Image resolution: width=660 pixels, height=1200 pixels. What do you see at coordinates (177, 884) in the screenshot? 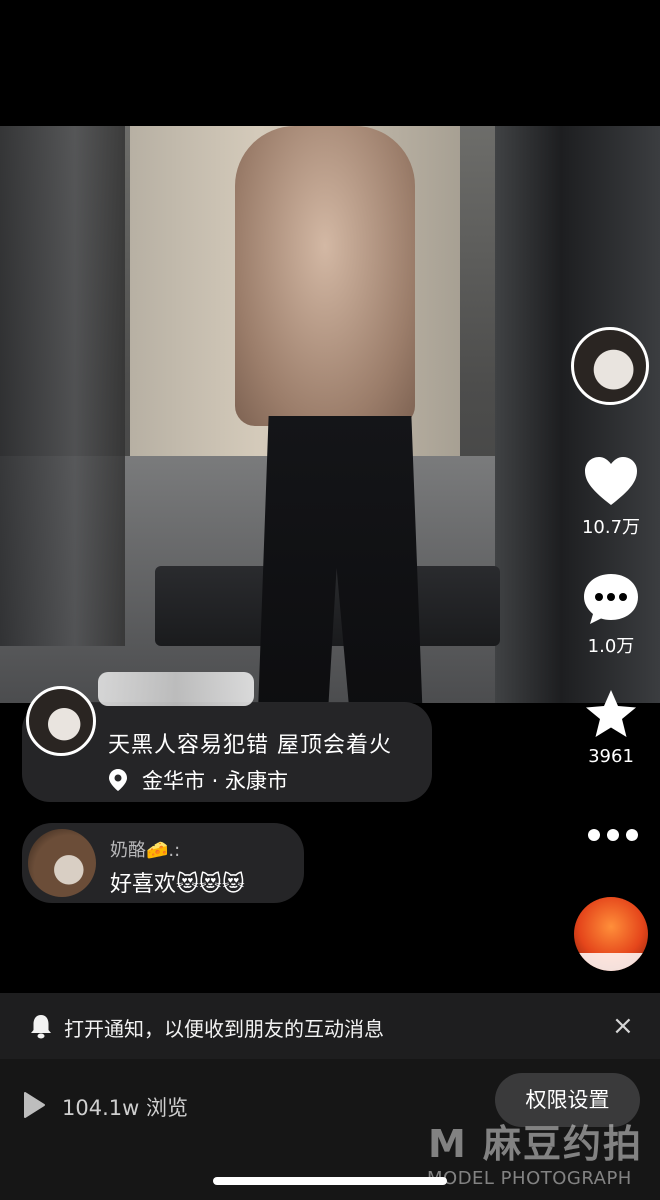
I see `comment-text: 好喜欢😻😻😻` at bounding box center [177, 884].